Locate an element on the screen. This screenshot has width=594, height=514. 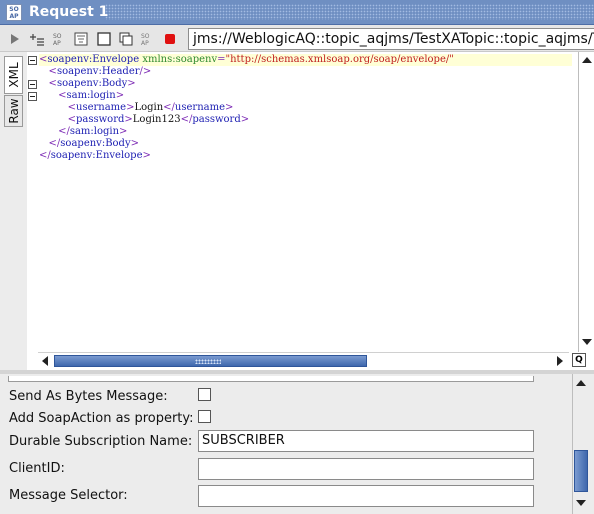
fold-gutter is located at coordinates (32, 202).